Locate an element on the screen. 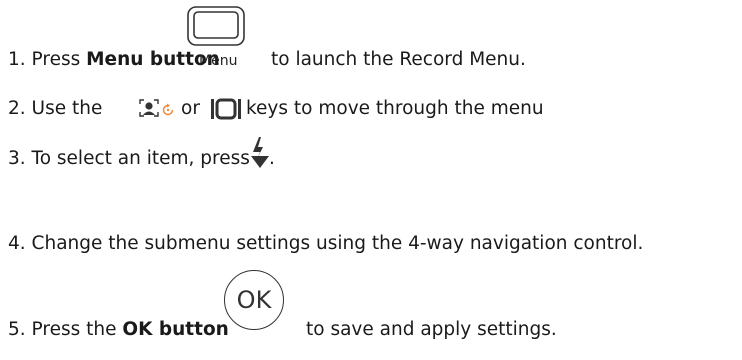 Image resolution: width=742 pixels, height=360 pixels. step-5-tail: to save and apply settings. is located at coordinates (431, 330).